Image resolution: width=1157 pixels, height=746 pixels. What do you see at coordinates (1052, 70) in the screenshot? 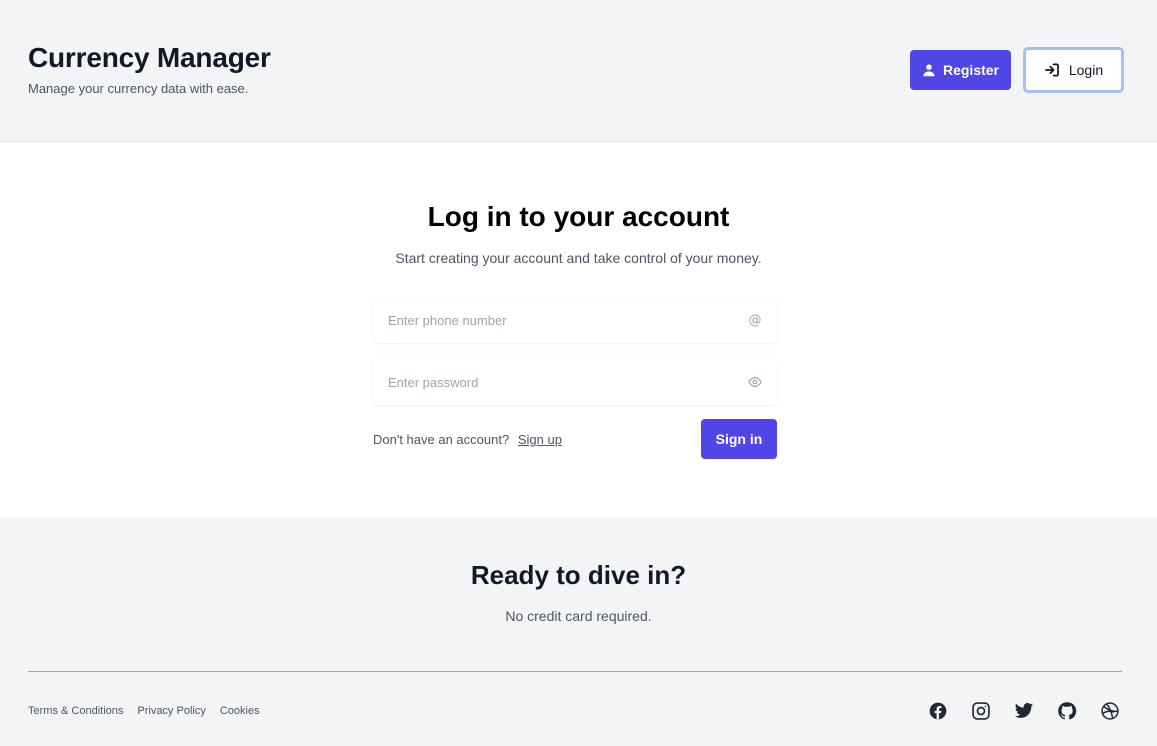
I see `sign-in-icon` at bounding box center [1052, 70].